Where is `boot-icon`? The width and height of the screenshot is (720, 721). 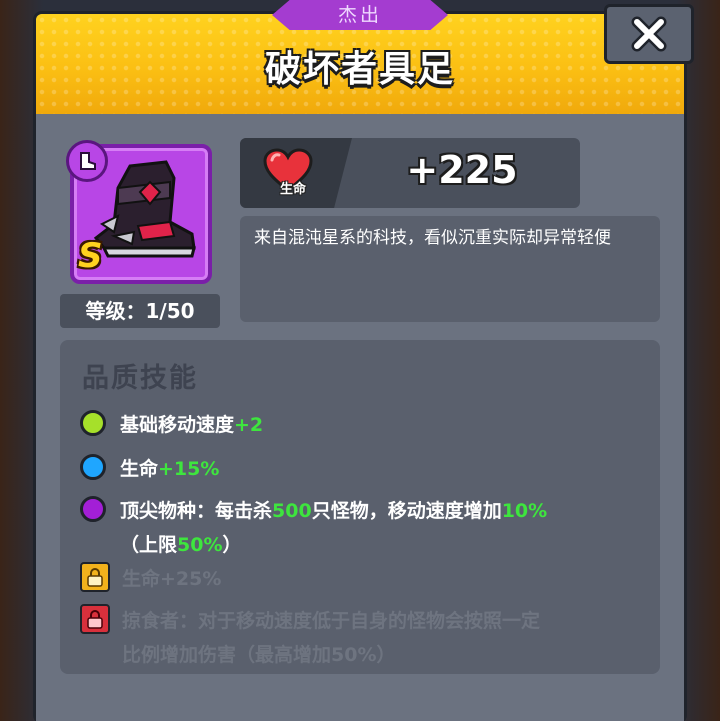
boot-icon is located at coordinates (88, 161).